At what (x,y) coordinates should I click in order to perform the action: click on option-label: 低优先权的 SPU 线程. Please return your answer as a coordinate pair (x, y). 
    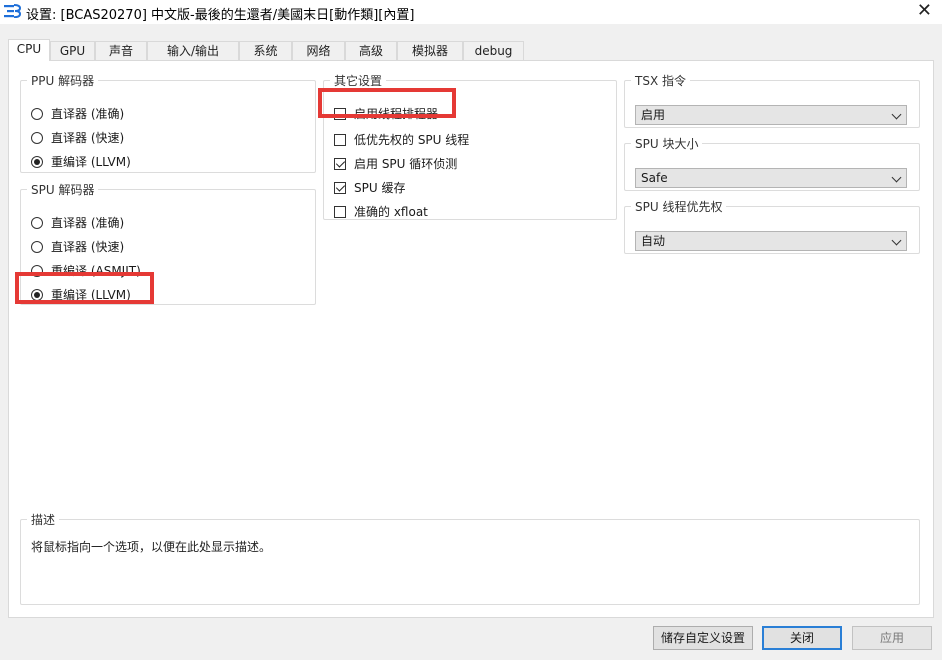
    Looking at the image, I should click on (411, 140).